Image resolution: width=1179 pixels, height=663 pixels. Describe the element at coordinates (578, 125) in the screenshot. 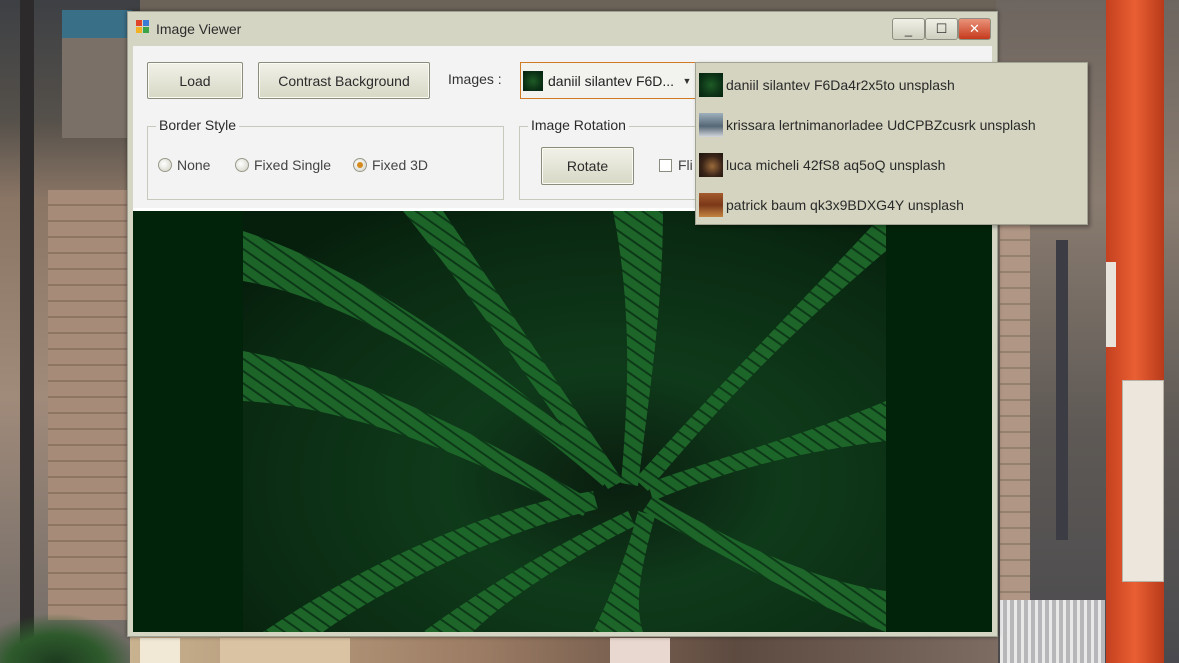

I see `image-rotation-title: Image Rotation` at that location.